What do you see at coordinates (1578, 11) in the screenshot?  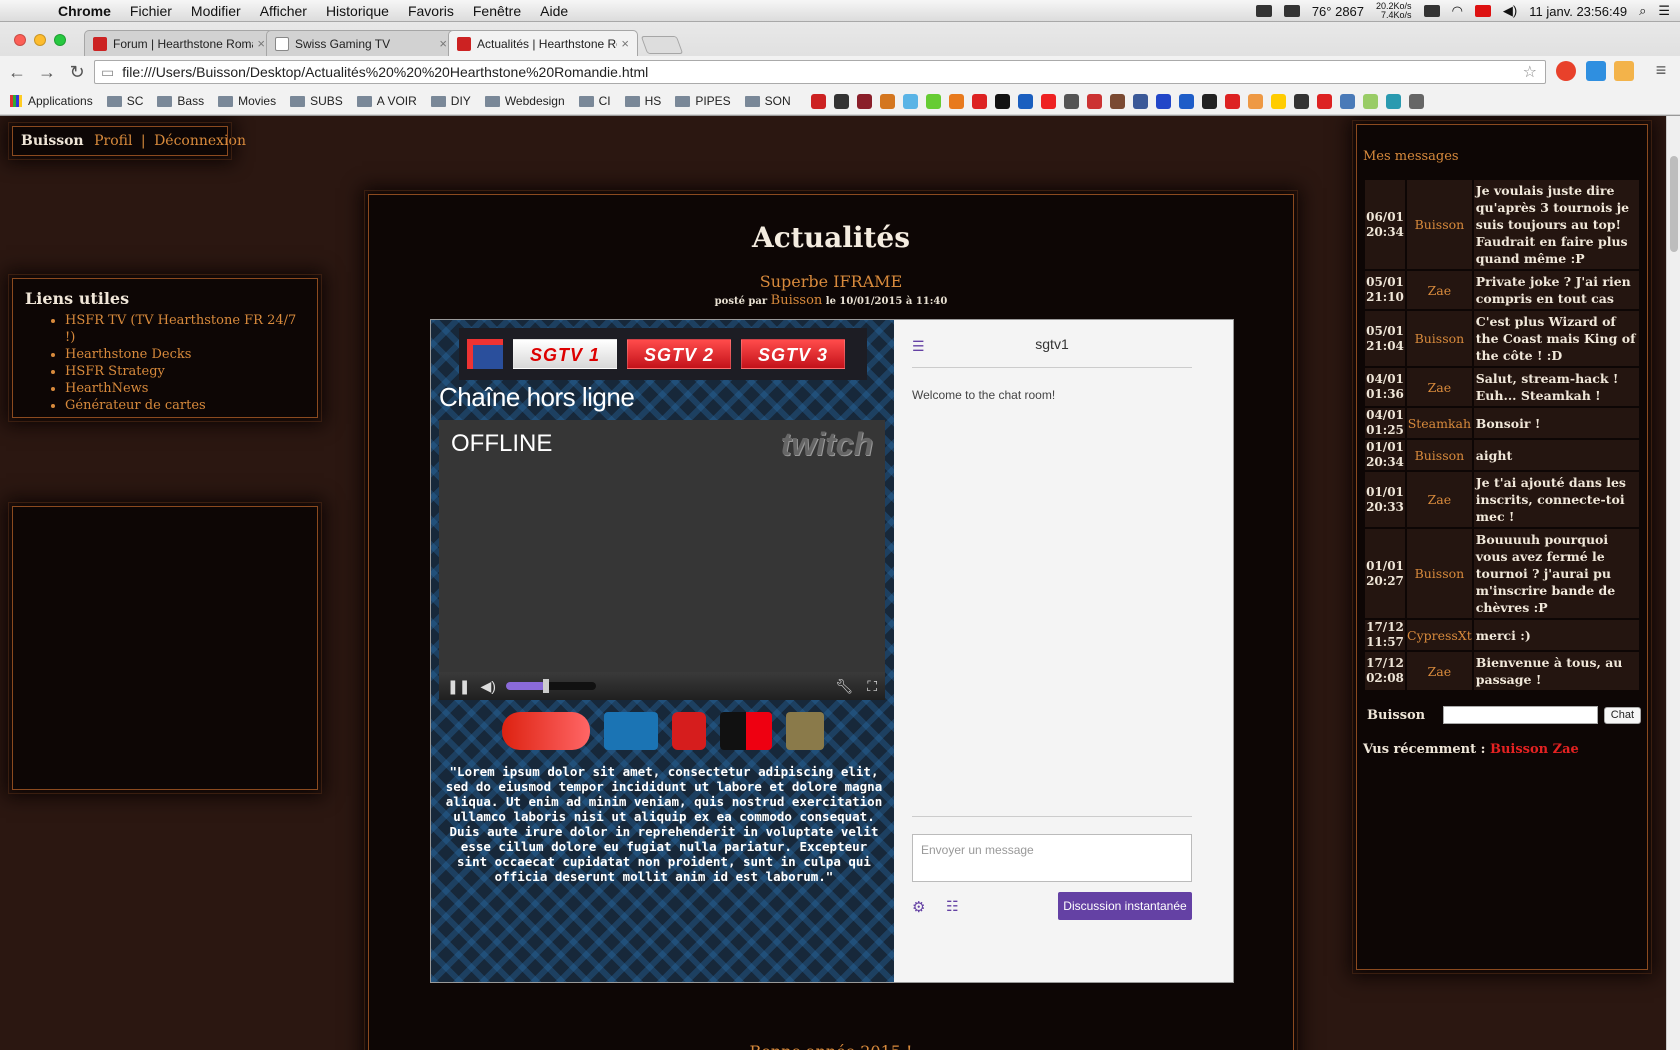 I see `clock: 11 janv. 23:56:49` at bounding box center [1578, 11].